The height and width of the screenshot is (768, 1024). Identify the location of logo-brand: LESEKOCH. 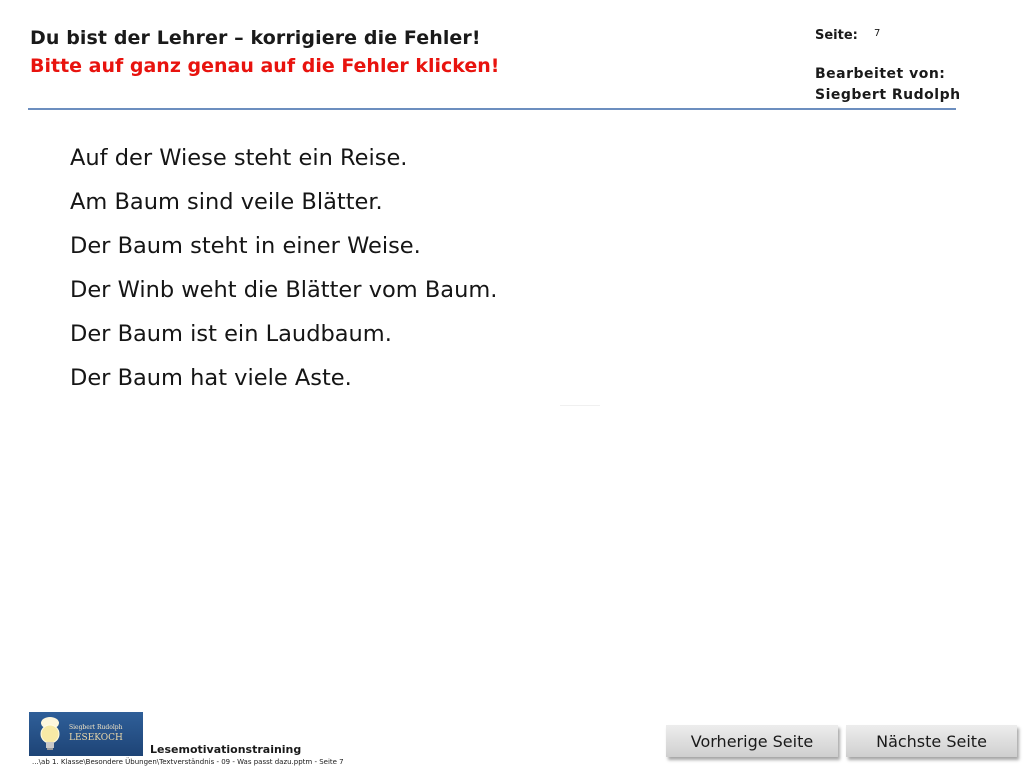
(96, 738).